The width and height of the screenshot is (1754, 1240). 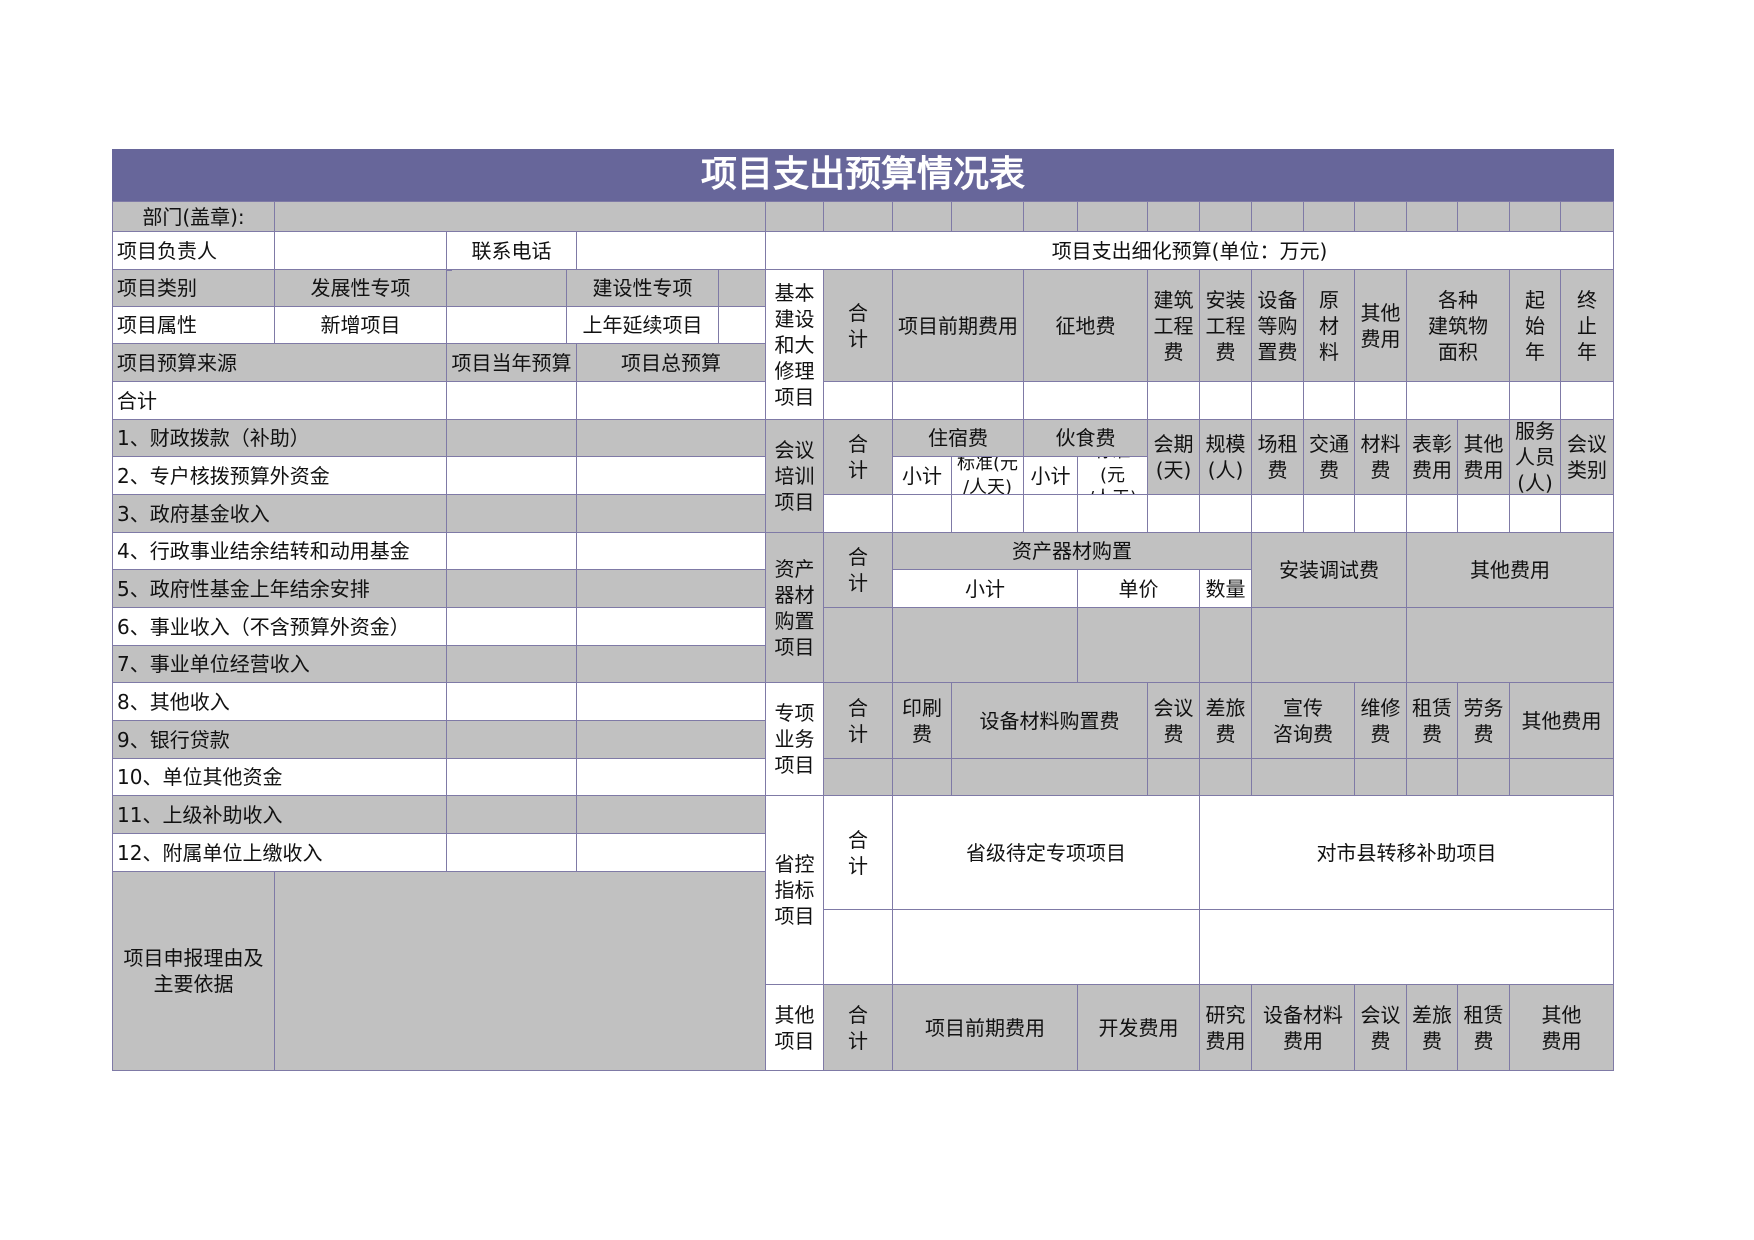 I want to click on phone-label: 联系电话, so click(x=511, y=250).